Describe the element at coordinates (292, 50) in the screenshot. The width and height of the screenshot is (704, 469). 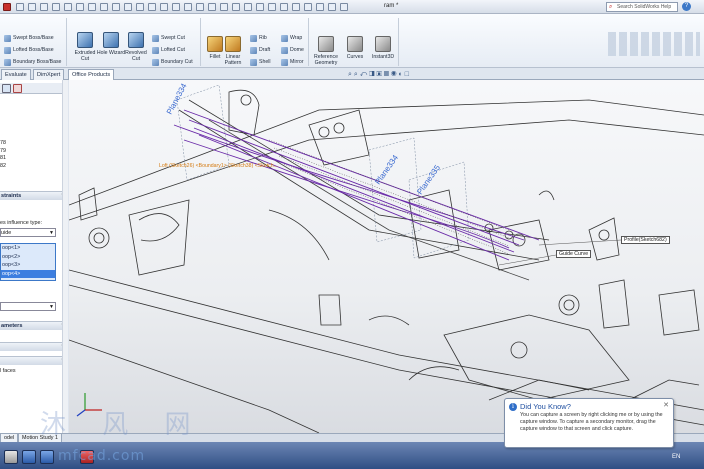
I see `dome-button: Dome` at that location.